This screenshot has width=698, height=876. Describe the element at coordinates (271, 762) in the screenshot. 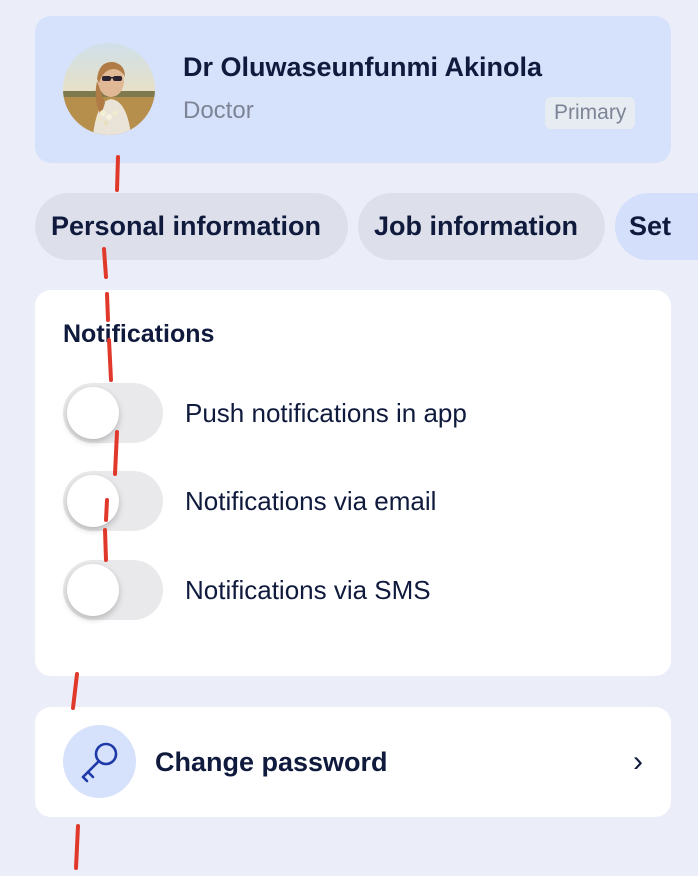

I see `change-password-label: Change password` at that location.